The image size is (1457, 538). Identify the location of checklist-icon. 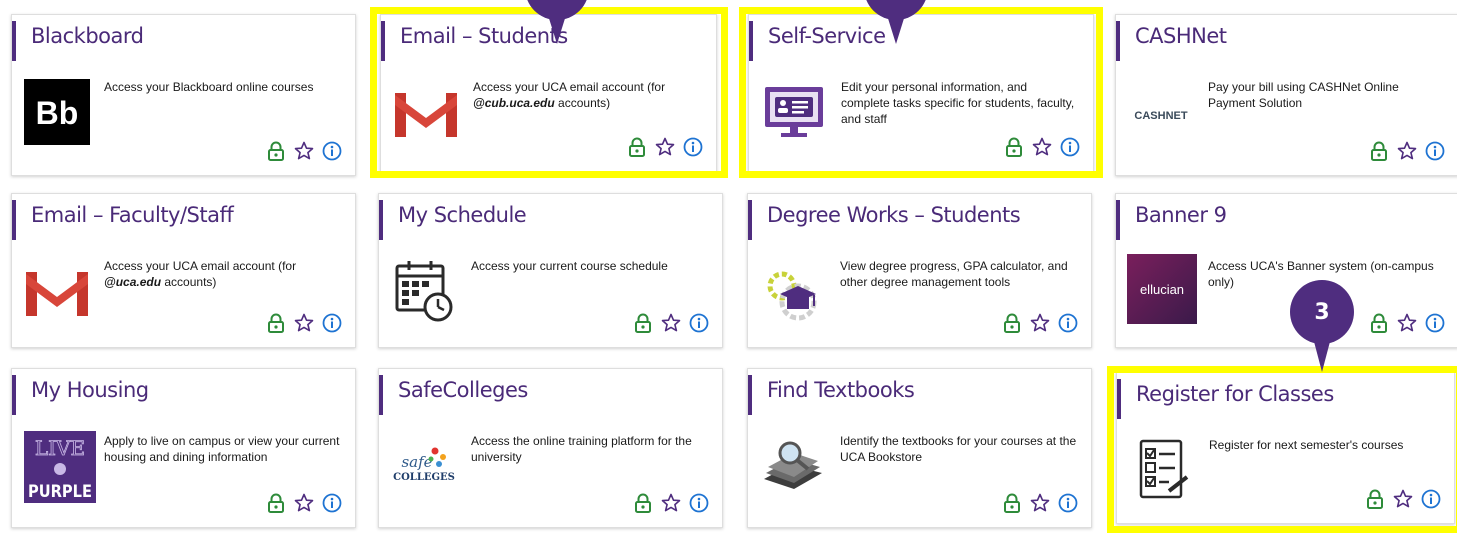
(1162, 470).